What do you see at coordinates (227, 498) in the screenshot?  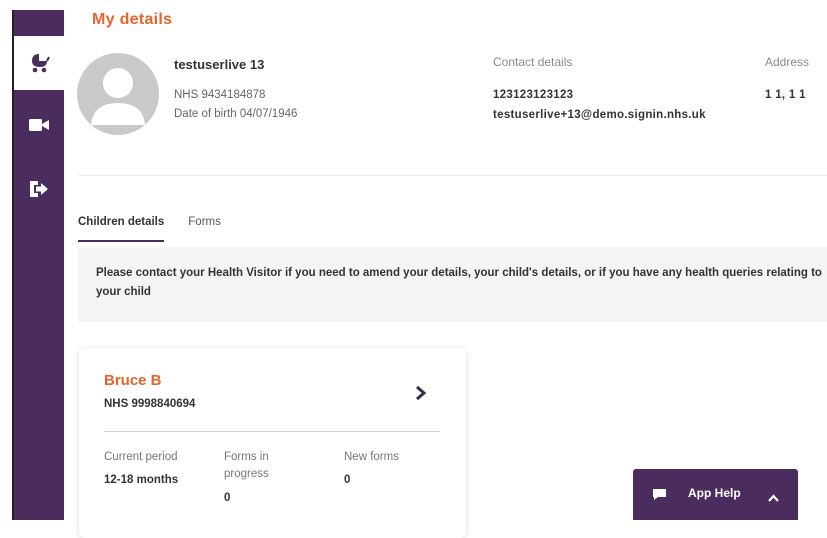 I see `forms-in-progress-value: 0` at bounding box center [227, 498].